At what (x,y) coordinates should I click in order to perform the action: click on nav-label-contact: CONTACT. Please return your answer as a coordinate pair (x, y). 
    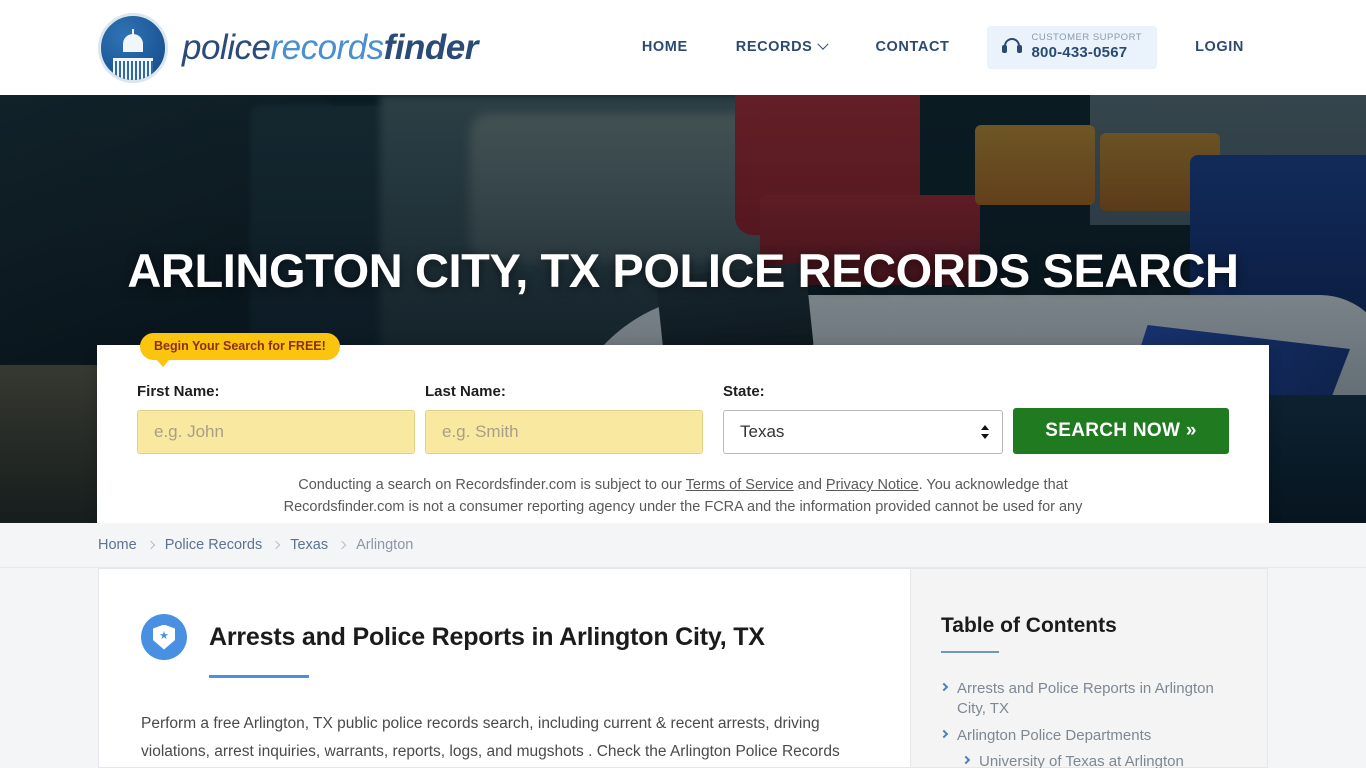
    Looking at the image, I should click on (912, 47).